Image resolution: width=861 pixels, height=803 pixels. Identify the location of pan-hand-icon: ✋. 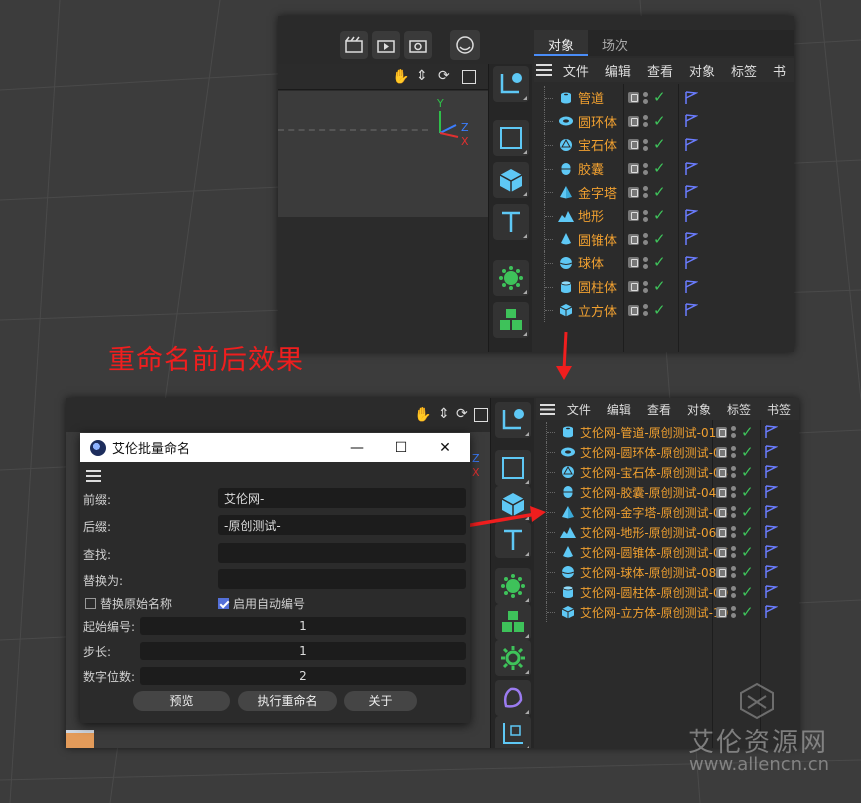
(422, 415).